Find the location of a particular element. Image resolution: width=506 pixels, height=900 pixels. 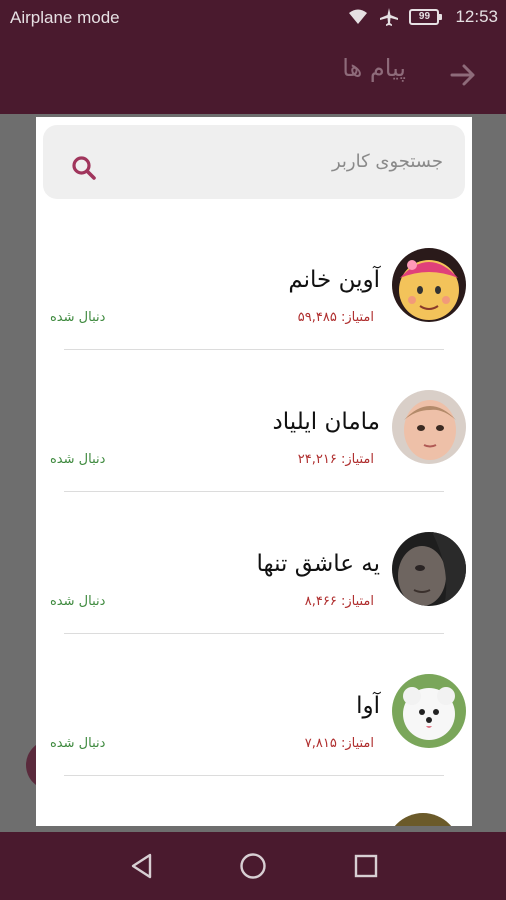

list-item: آوین خانم امتیاز: ۵۹,۴۸۵ دنبال شده is located at coordinates (254, 308).